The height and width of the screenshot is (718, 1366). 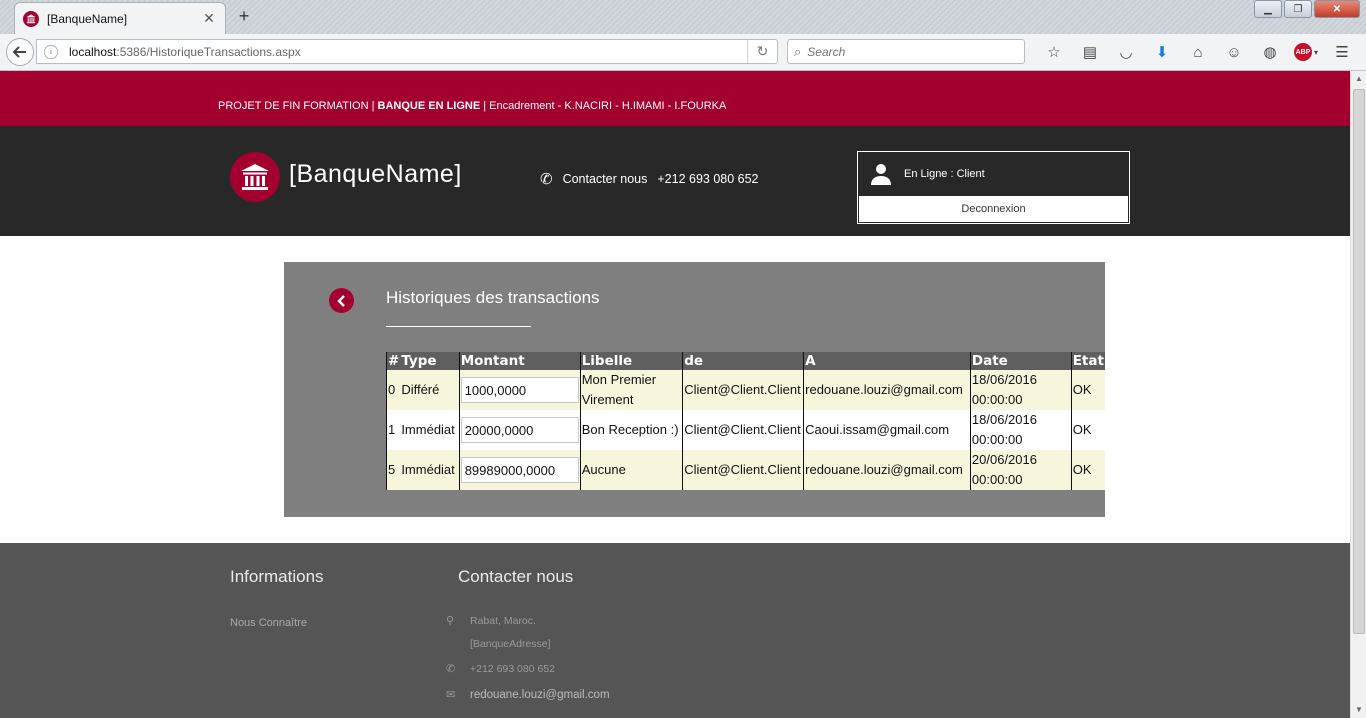 What do you see at coordinates (1358, 79) in the screenshot?
I see `scroll-up-icon: ▲` at bounding box center [1358, 79].